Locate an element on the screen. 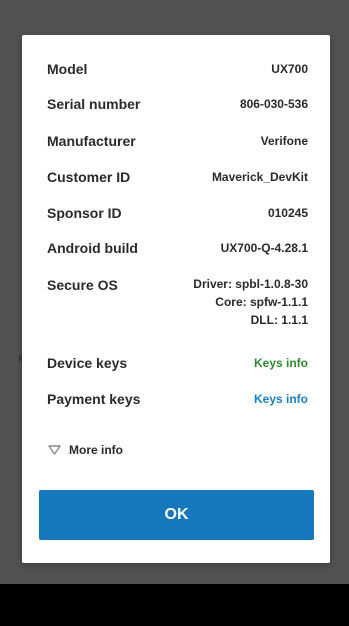 The height and width of the screenshot is (626, 349). payment-keys-label: Payment keys is located at coordinates (94, 399).